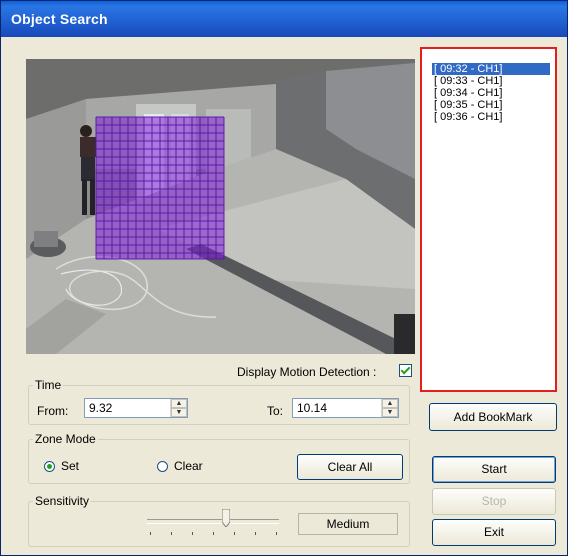  What do you see at coordinates (348, 524) in the screenshot?
I see `sensitivity-value: Medium` at bounding box center [348, 524].